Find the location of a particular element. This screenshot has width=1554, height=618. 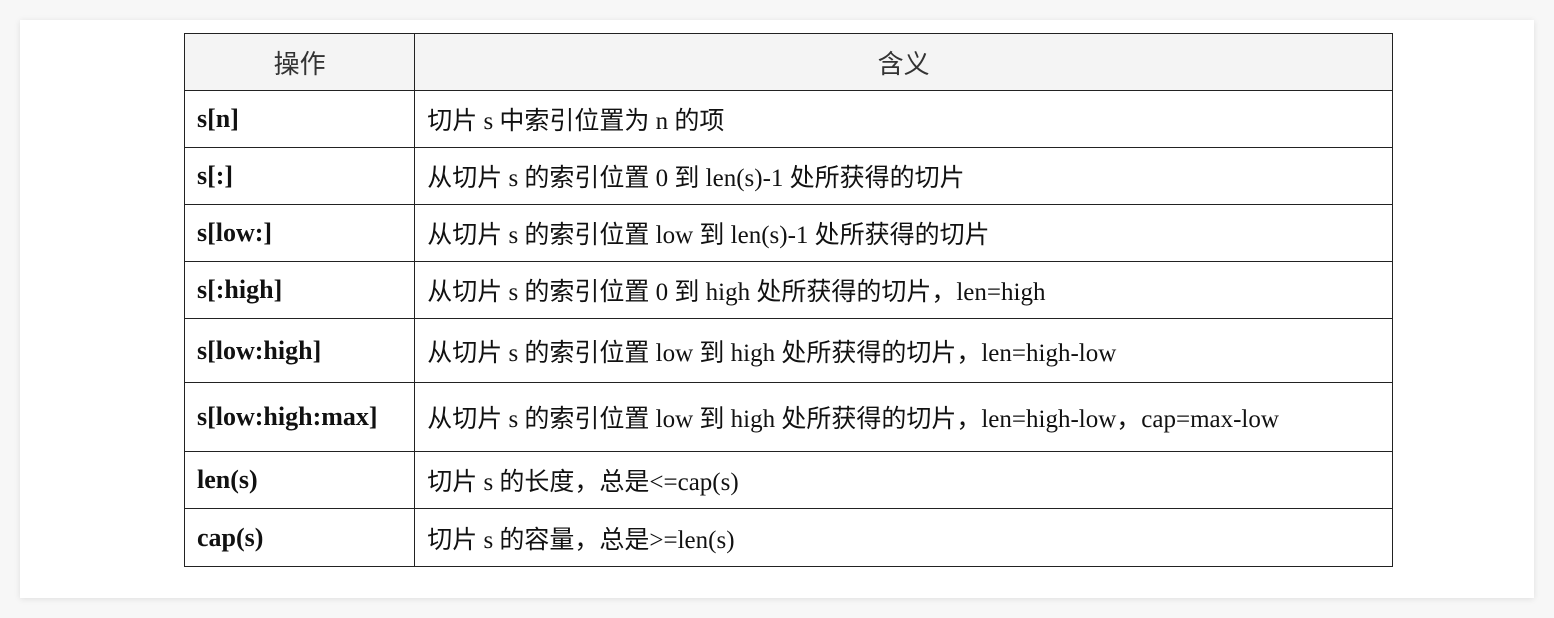

operation-cell: s[low:high] is located at coordinates (299, 350).